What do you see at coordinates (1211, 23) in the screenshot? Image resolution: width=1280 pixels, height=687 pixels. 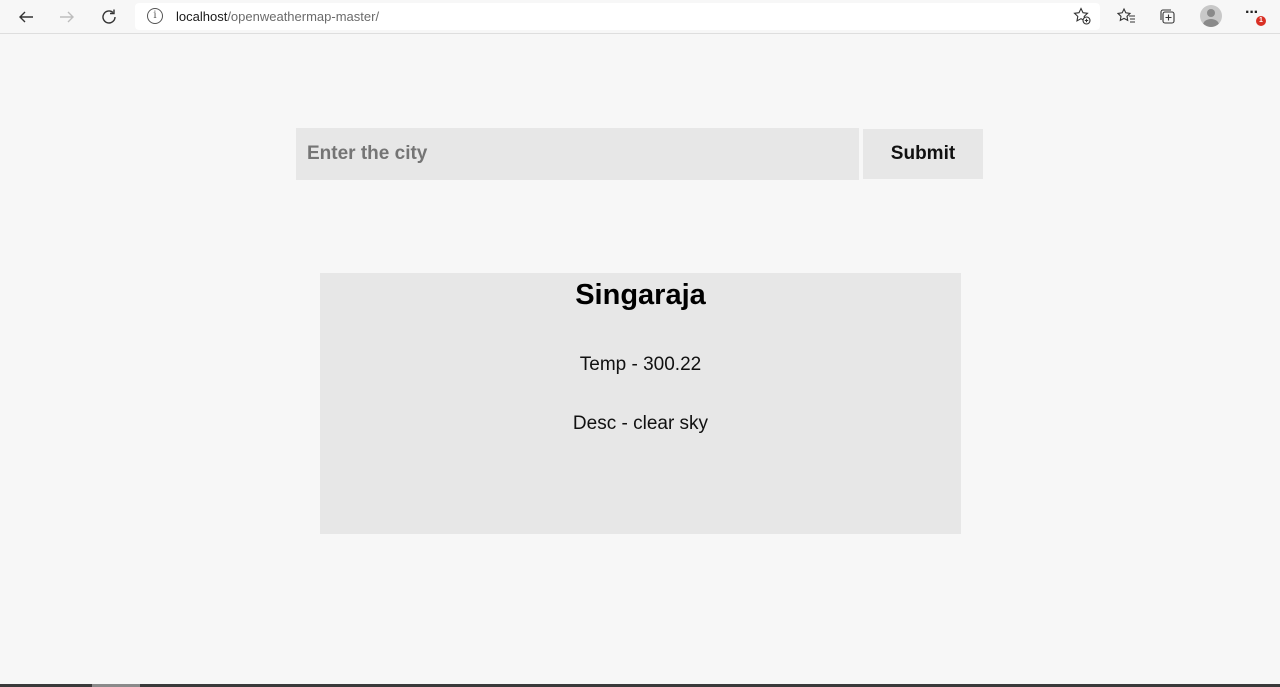 I see `avatar-body` at bounding box center [1211, 23].